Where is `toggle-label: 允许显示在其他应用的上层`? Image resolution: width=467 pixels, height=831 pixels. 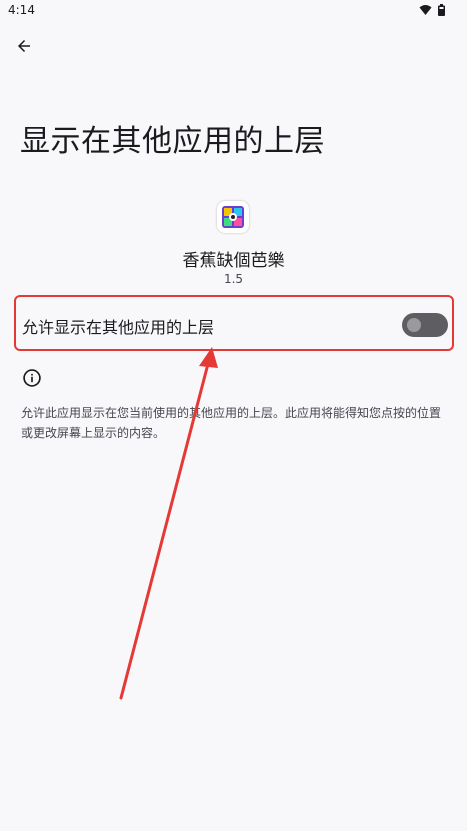
toggle-label: 允许显示在其他应用的上层 is located at coordinates (118, 327).